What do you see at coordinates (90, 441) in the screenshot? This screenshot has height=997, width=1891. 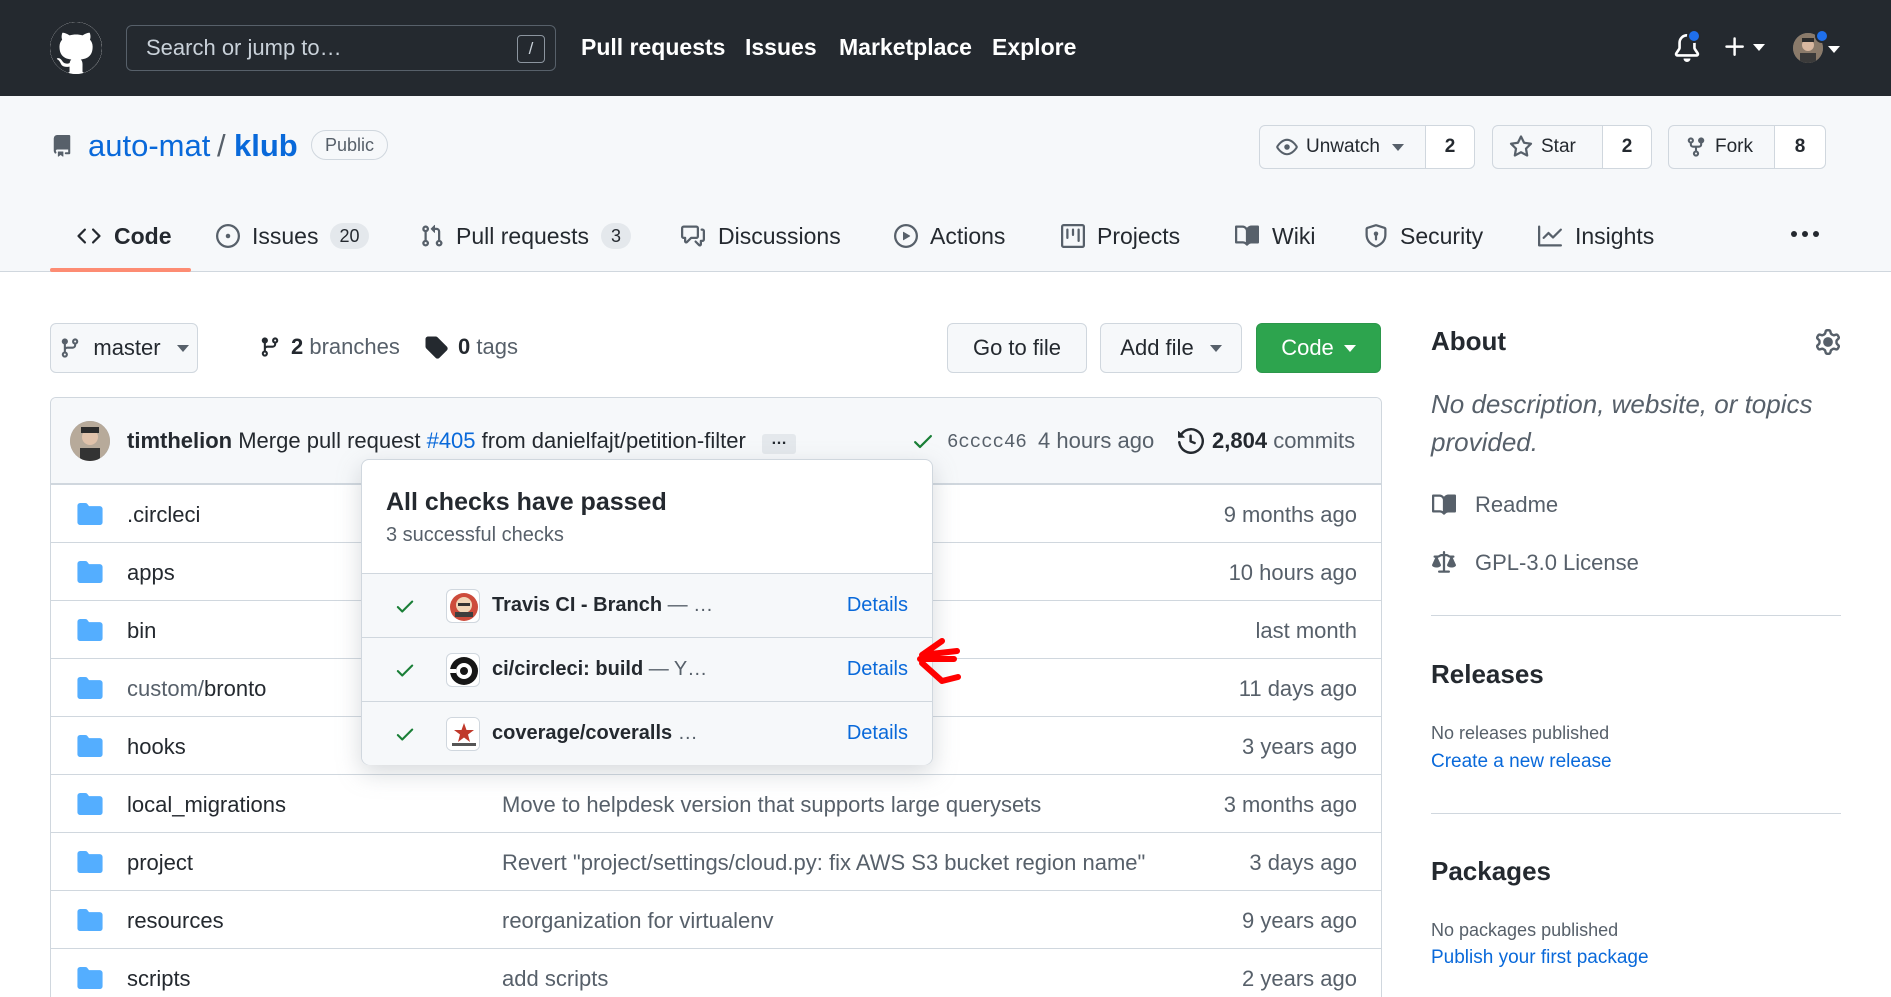 I see `commit-author-avatar` at bounding box center [90, 441].